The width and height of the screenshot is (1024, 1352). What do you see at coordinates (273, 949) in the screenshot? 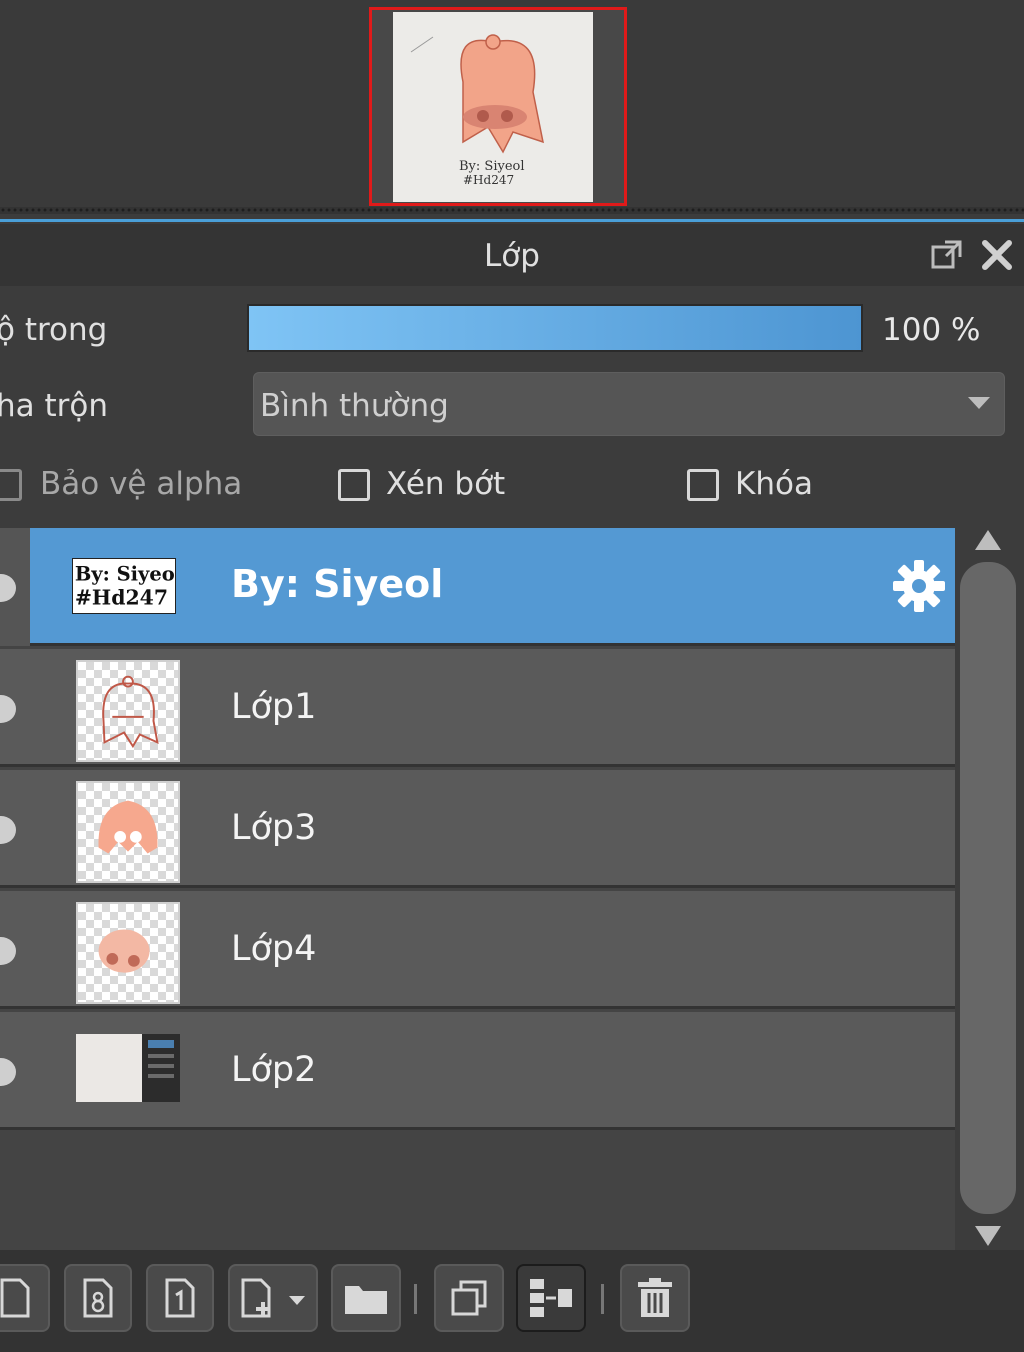
I see `layer-name: Lớp4` at bounding box center [273, 949].